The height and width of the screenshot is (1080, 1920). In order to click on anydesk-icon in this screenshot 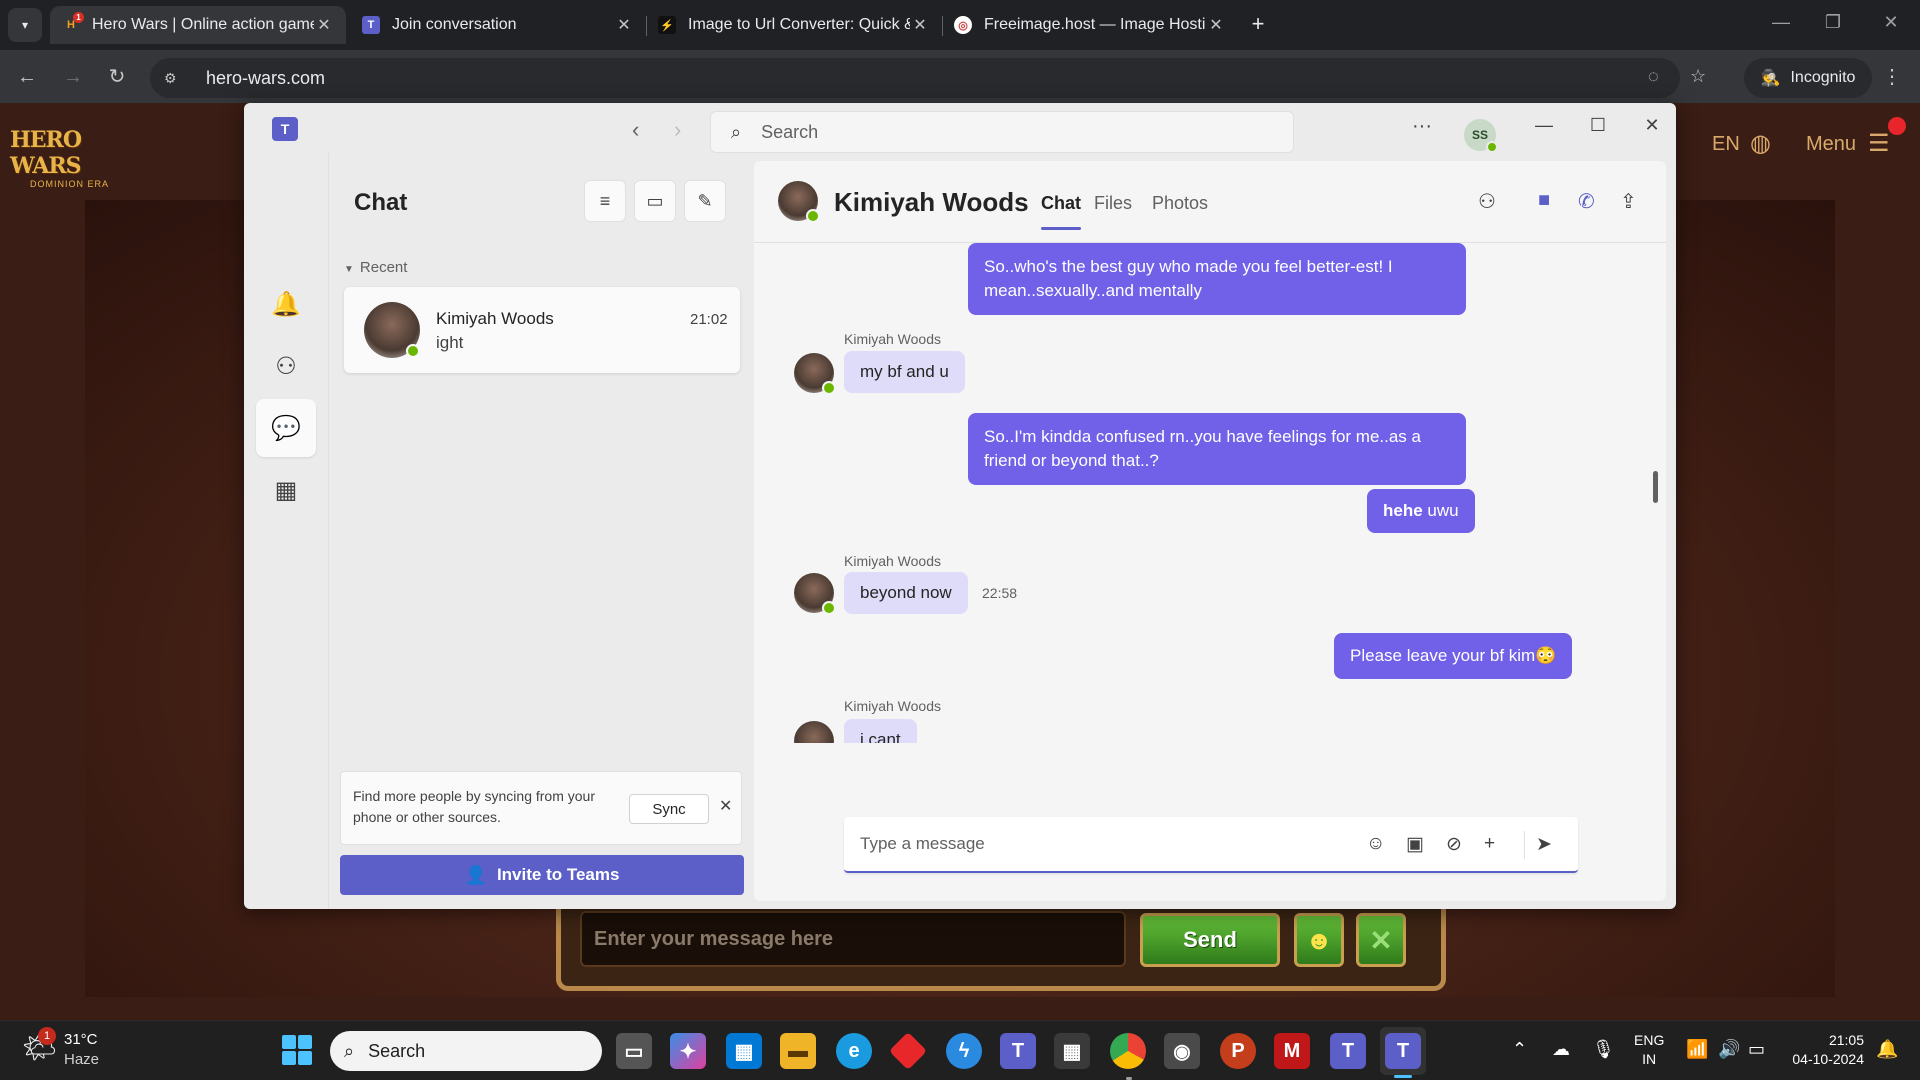, I will do `click(908, 1051)`.